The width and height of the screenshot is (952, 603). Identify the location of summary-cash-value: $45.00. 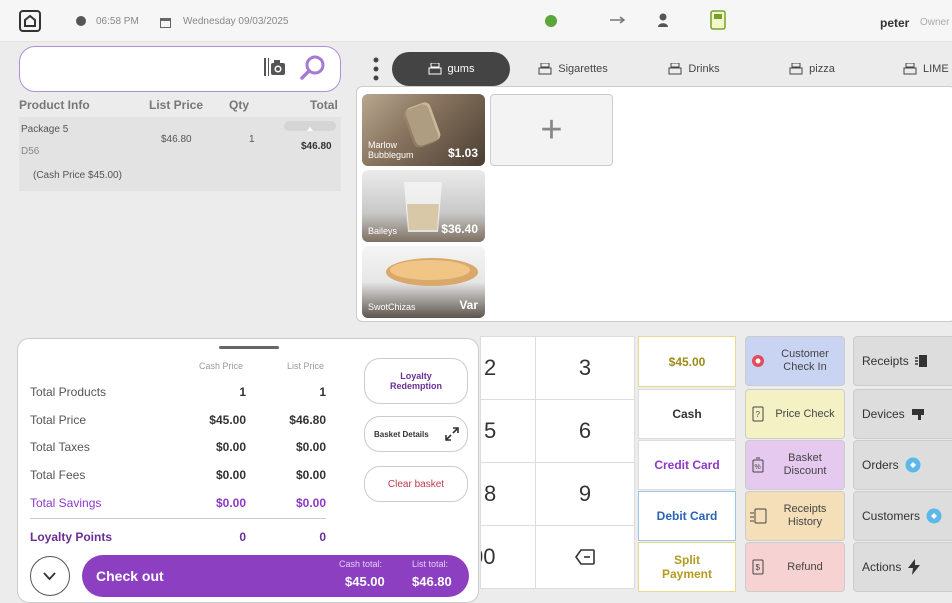
(227, 420).